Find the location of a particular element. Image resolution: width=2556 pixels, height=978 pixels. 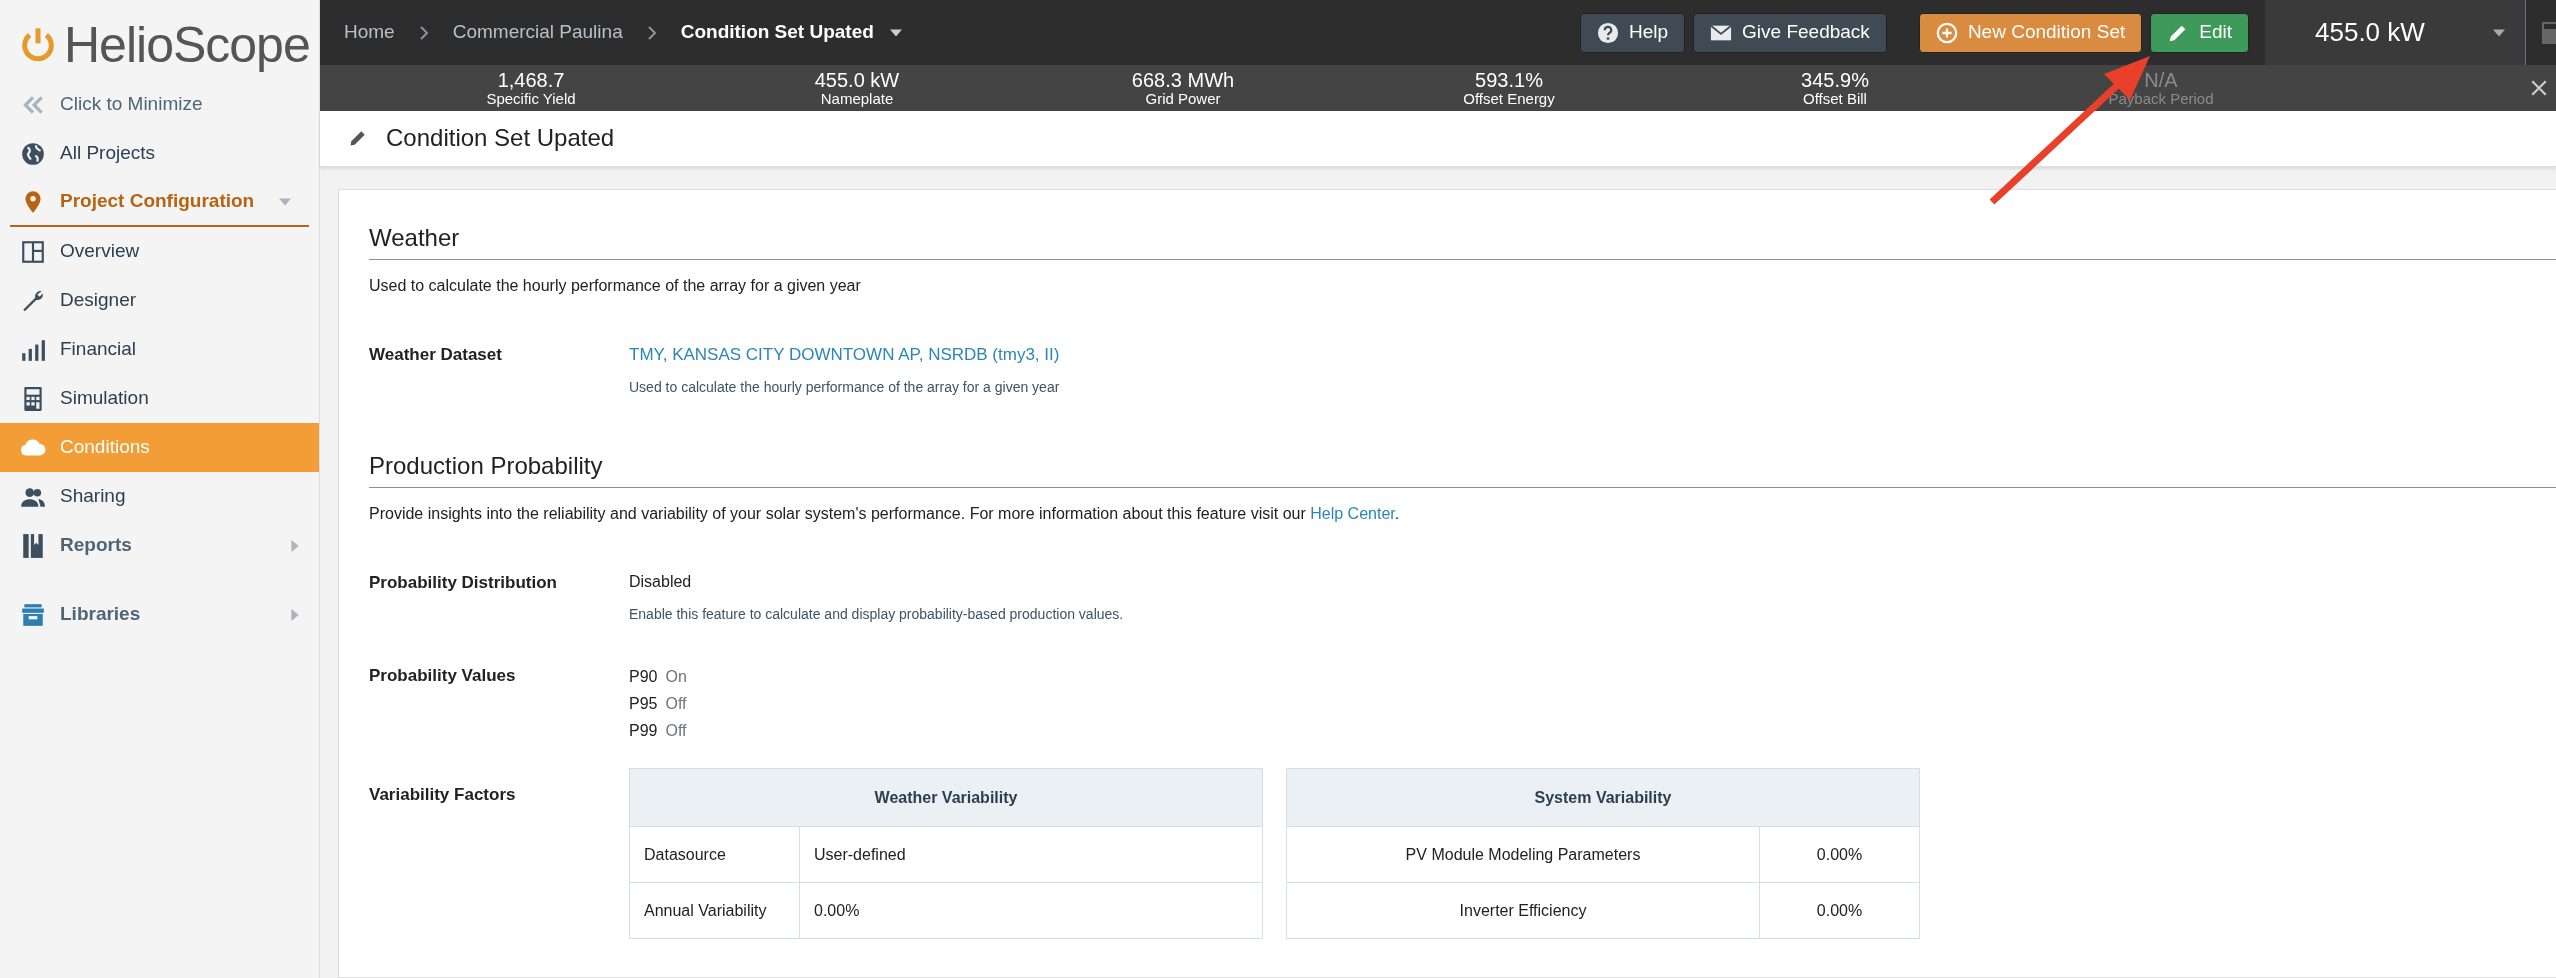

logo-text: HelioScope is located at coordinates (187, 45).